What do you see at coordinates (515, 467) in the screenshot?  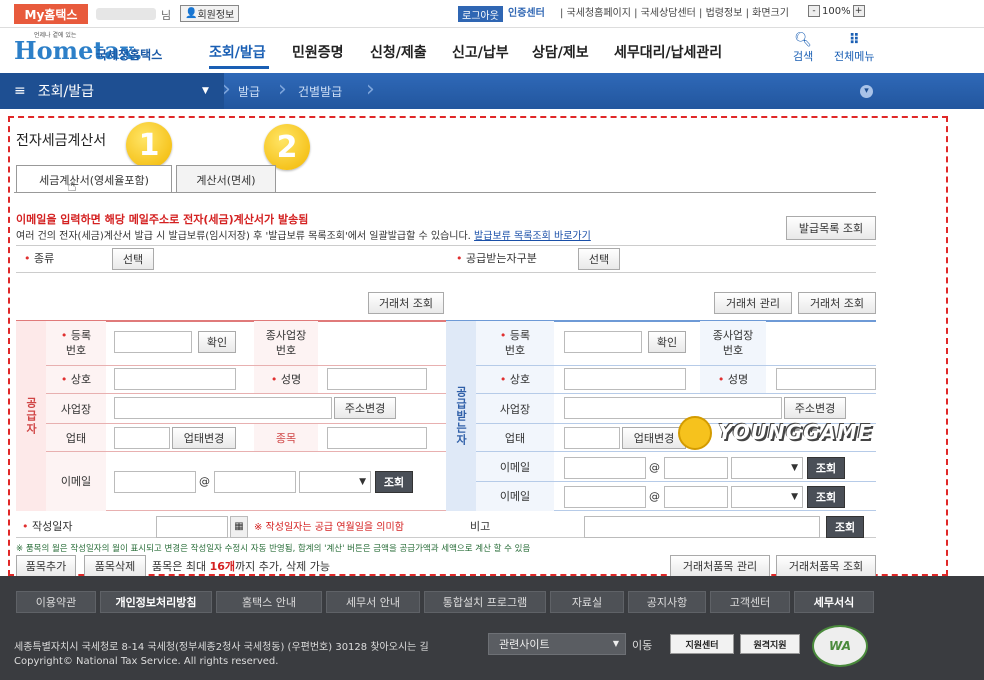 I see `receiver-email1-label: 이메일` at bounding box center [515, 467].